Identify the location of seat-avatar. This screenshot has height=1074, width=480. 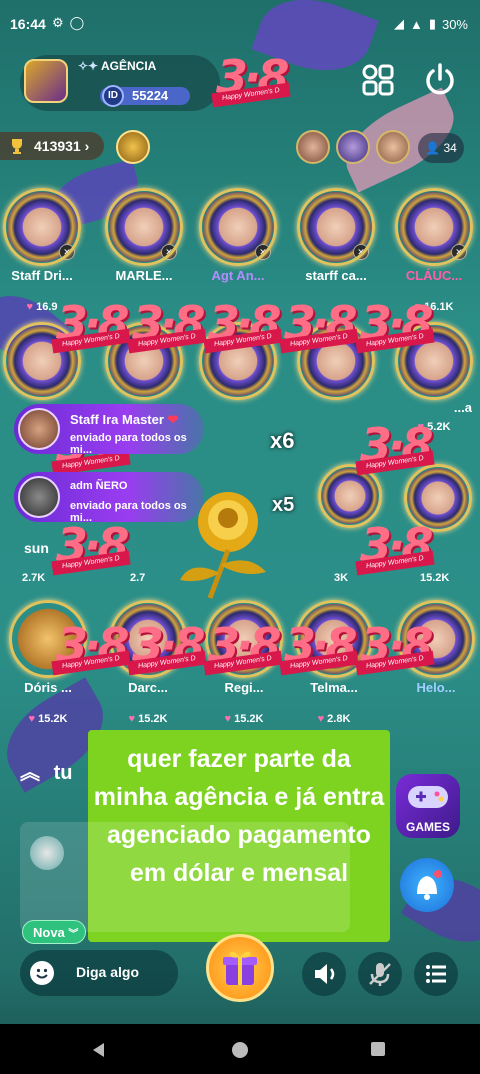
(350, 496).